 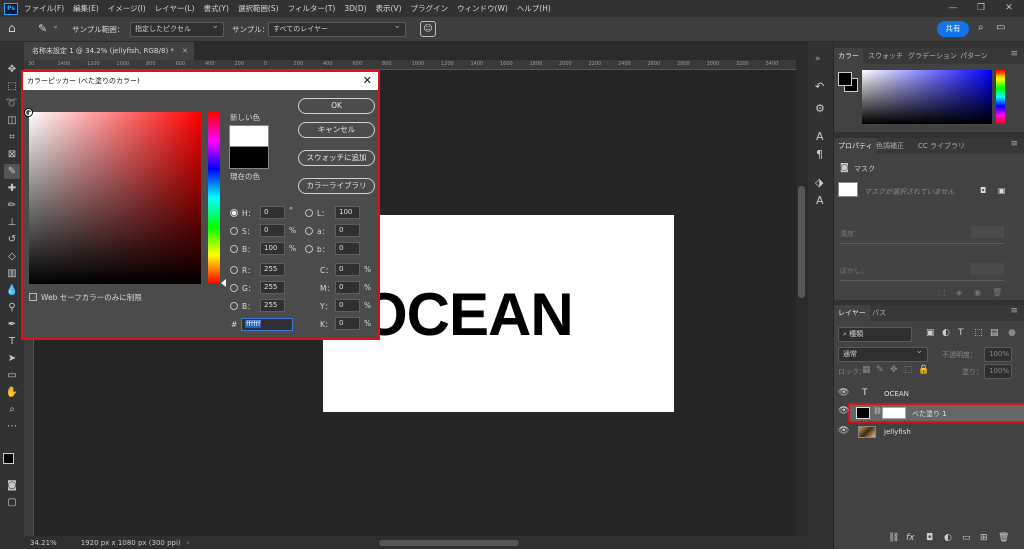 What do you see at coordinates (12, 324) in the screenshot?
I see `pen-tool-icon: ✒` at bounding box center [12, 324].